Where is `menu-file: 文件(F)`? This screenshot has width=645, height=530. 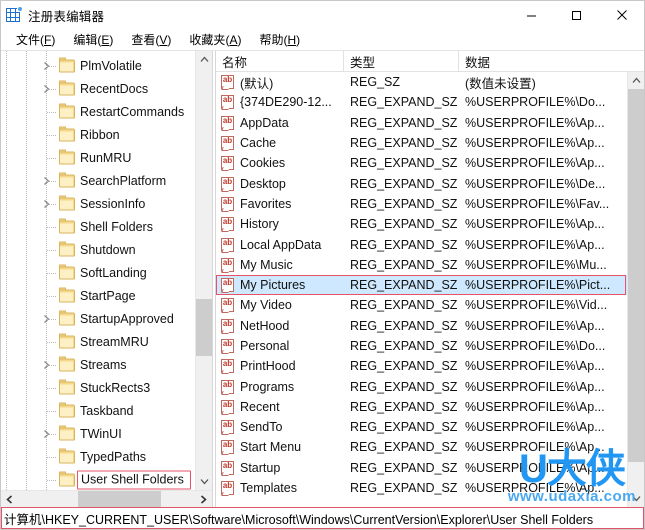 menu-file: 文件(F) is located at coordinates (35, 40).